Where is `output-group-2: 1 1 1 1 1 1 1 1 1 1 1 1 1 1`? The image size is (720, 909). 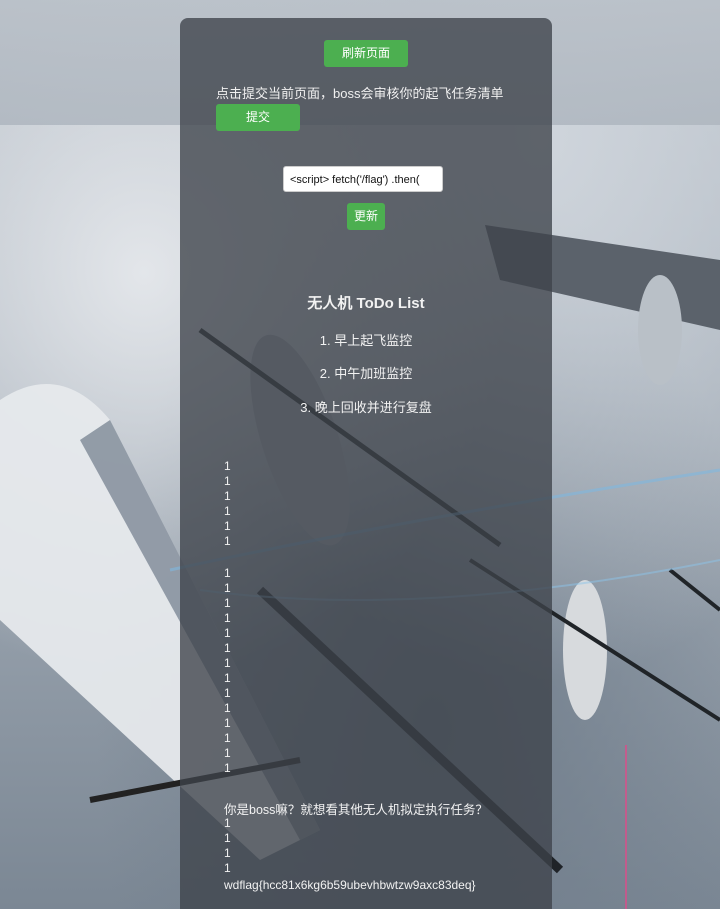 output-group-2: 1 1 1 1 1 1 1 1 1 1 1 1 1 1 is located at coordinates (227, 671).